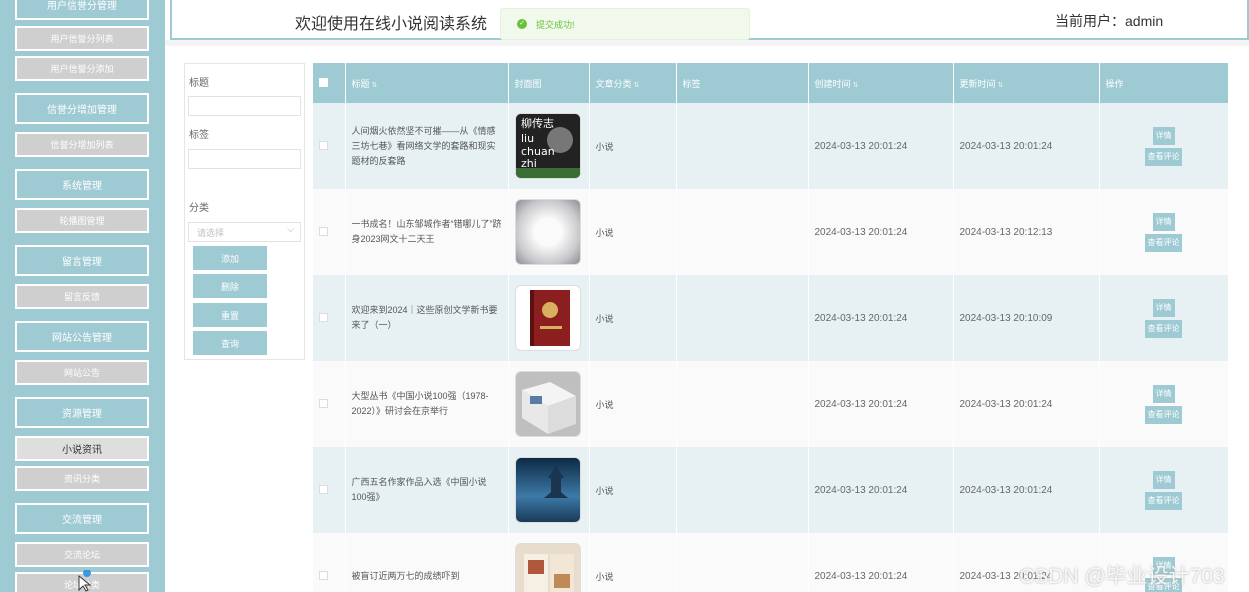  I want to click on magazine-icon, so click(548, 573).